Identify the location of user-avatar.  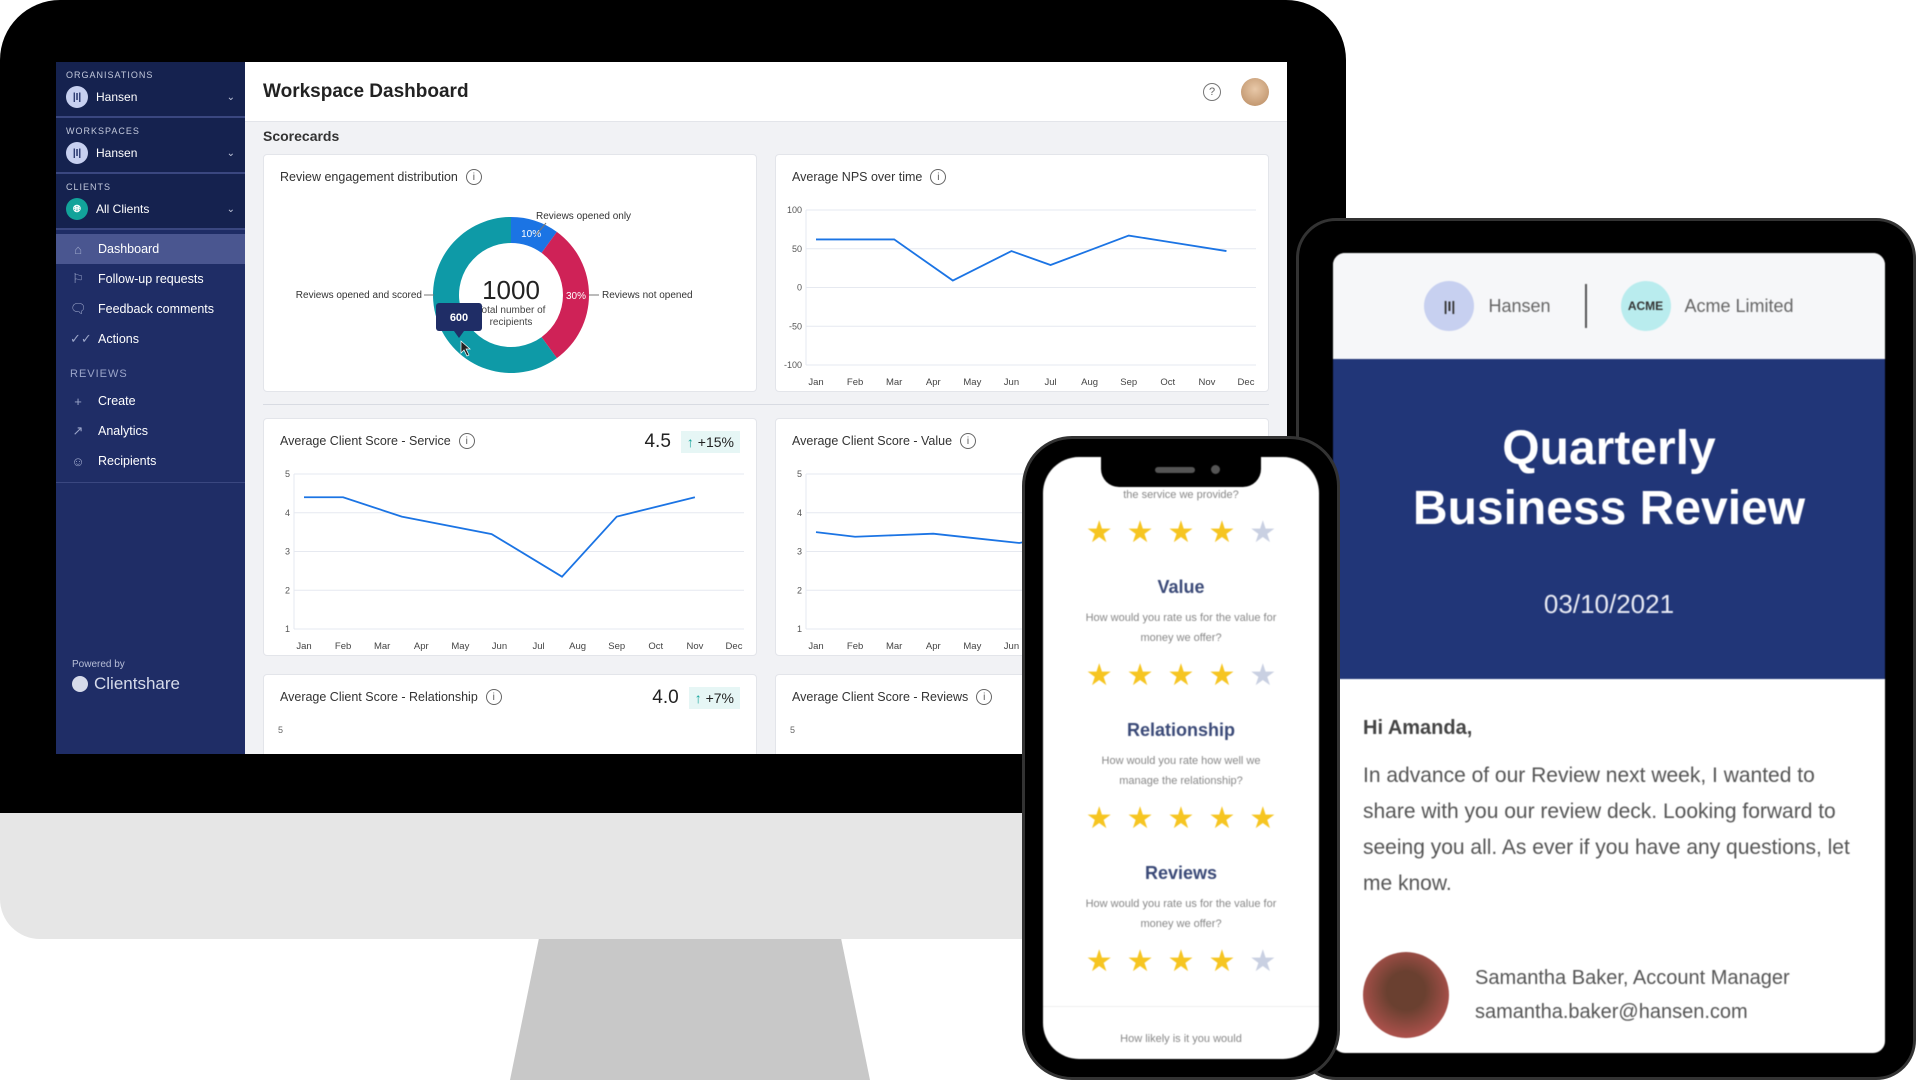
(1255, 91).